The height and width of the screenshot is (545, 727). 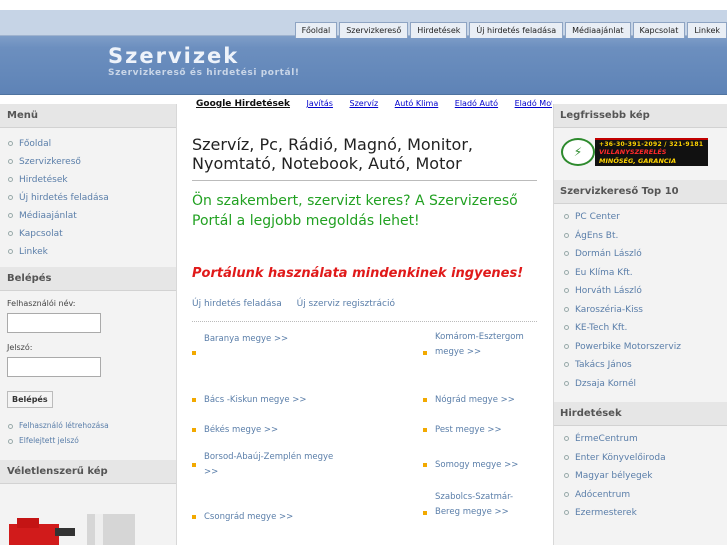 I want to click on ad-tab-javitas: Javítás, so click(x=320, y=103).